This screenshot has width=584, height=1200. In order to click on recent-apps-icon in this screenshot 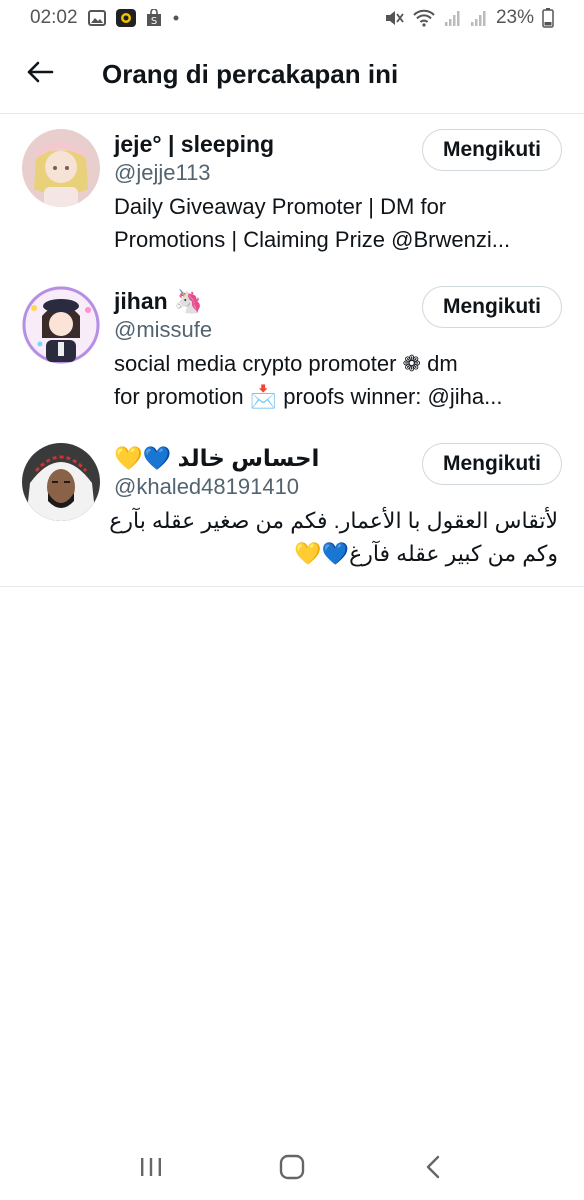, I will do `click(151, 1169)`.